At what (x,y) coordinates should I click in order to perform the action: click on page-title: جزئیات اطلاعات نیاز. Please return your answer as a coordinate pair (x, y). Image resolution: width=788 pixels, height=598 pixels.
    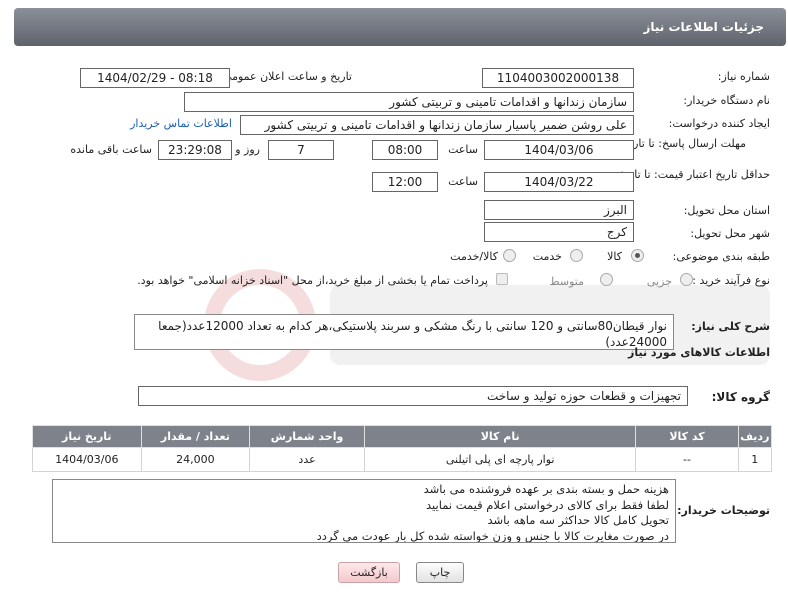
    Looking at the image, I should click on (703, 27).